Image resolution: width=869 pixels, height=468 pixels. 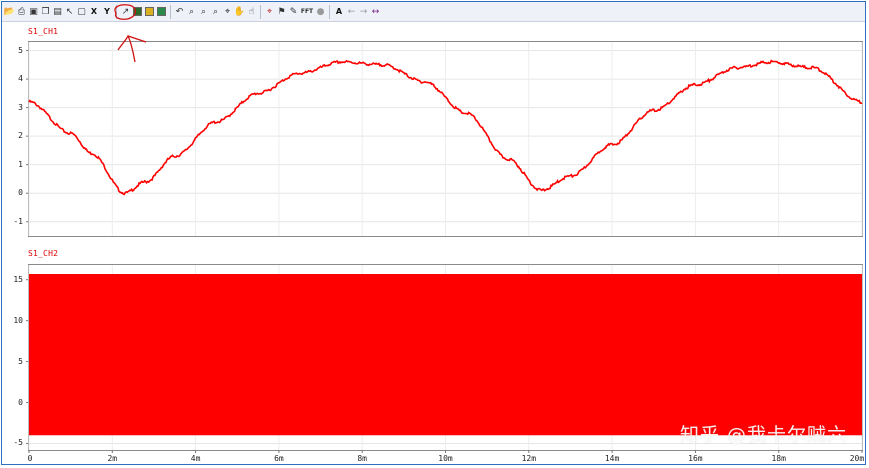 What do you see at coordinates (125, 12) in the screenshot?
I see `annotation-circle` at bounding box center [125, 12].